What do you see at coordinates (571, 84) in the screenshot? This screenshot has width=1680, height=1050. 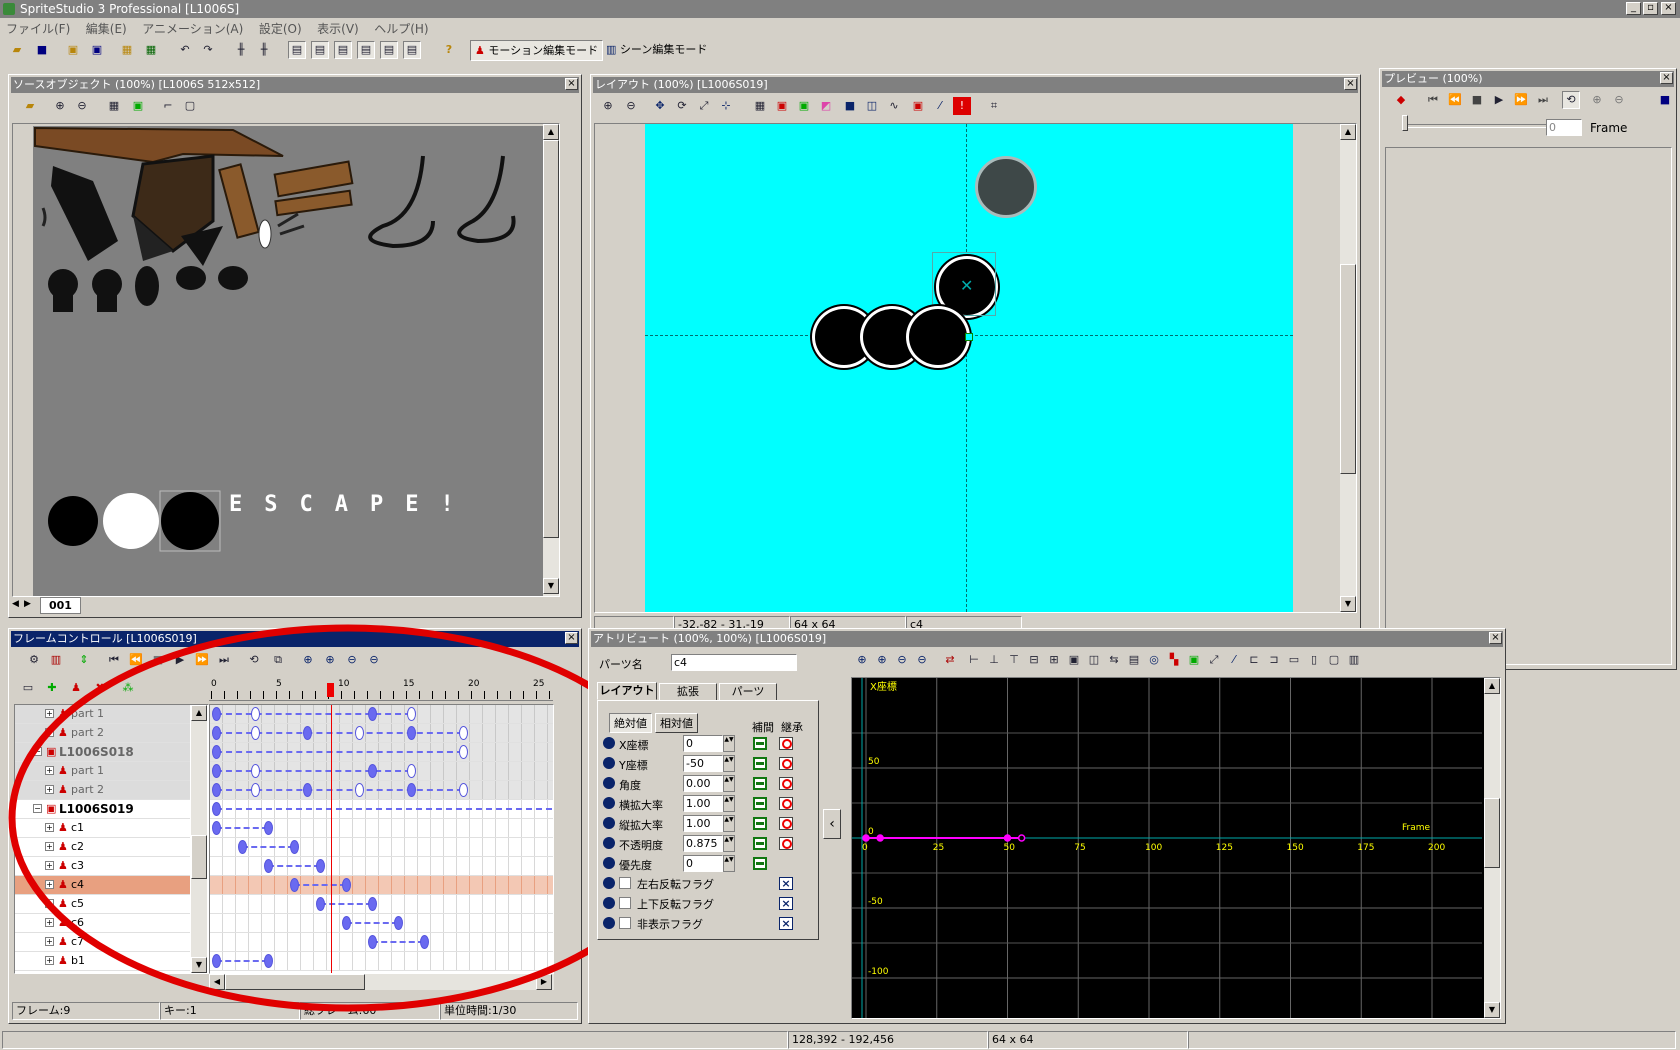 I see `source-panel-close-button: ×` at bounding box center [571, 84].